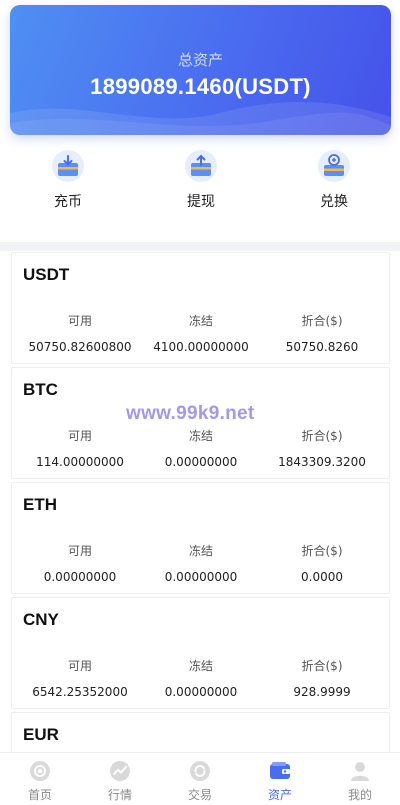  I want to click on tab-assets: 资产, so click(280, 781).